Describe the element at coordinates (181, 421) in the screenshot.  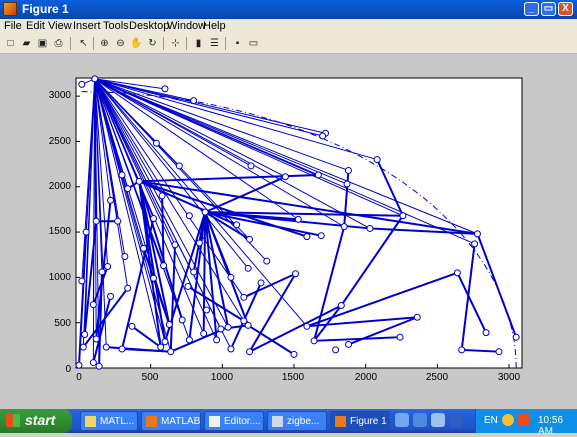
I see `taskbar-item-label: MATLAB` at that location.